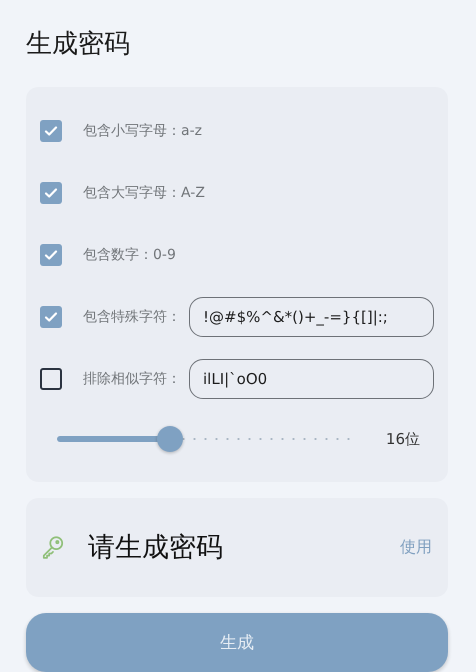  What do you see at coordinates (155, 548) in the screenshot?
I see `password-text: 请生成密码` at bounding box center [155, 548].